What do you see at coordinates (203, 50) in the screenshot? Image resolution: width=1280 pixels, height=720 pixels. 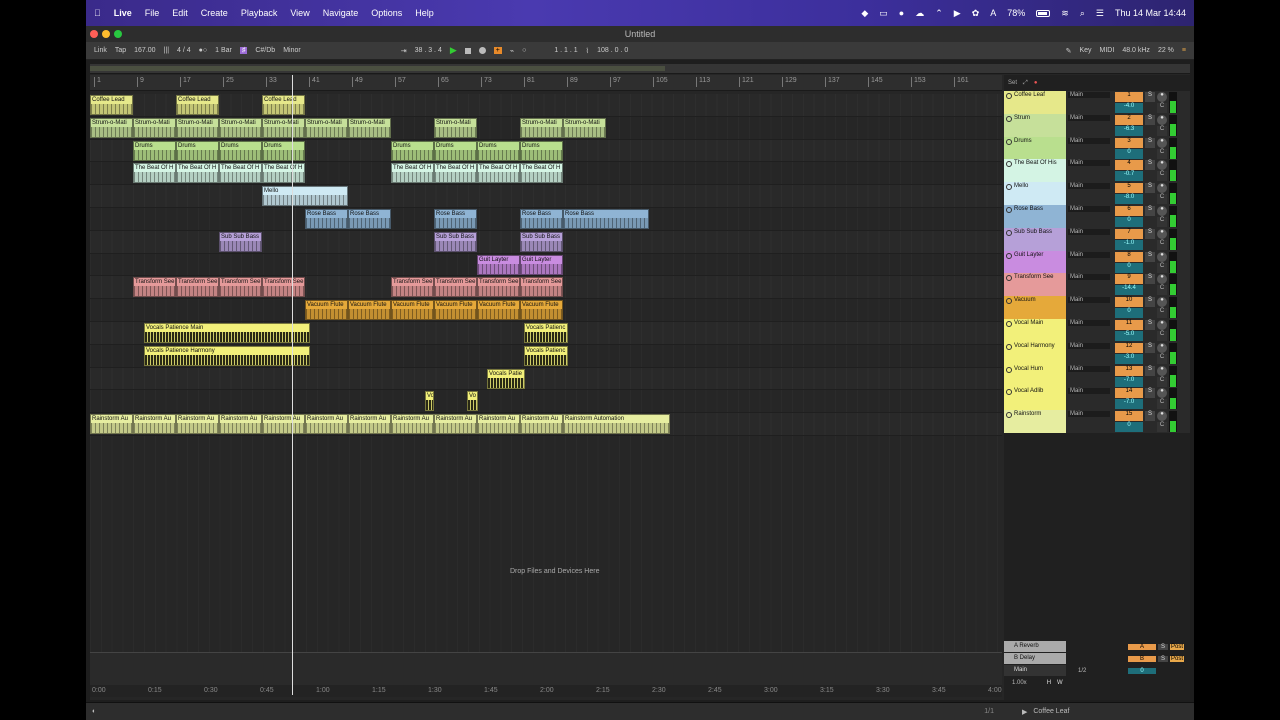 I see `metronome-toggle-icon: ●○` at bounding box center [203, 50].